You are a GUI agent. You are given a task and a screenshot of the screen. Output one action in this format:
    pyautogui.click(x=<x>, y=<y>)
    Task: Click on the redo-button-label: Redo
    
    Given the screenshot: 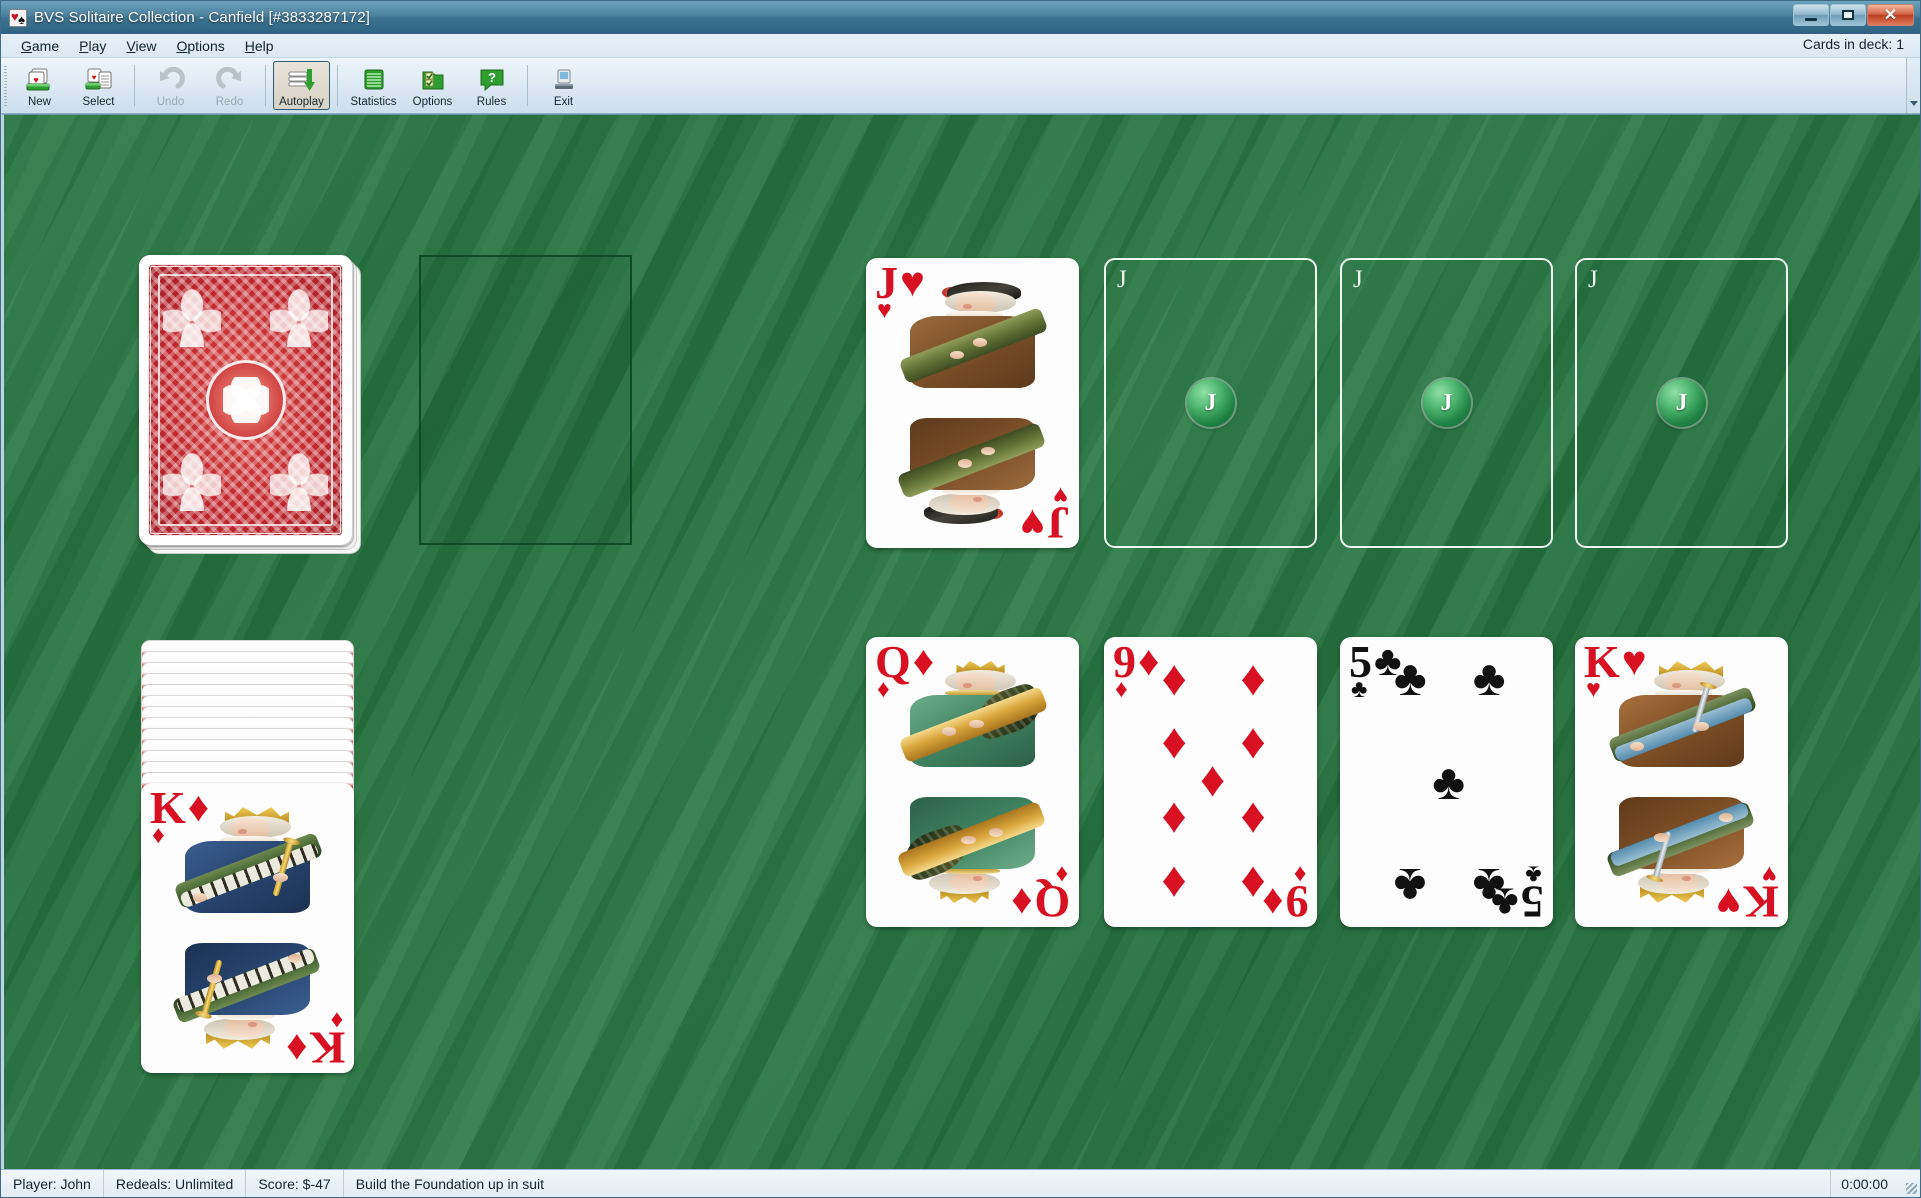 What is the action you would take?
    pyautogui.click(x=229, y=101)
    